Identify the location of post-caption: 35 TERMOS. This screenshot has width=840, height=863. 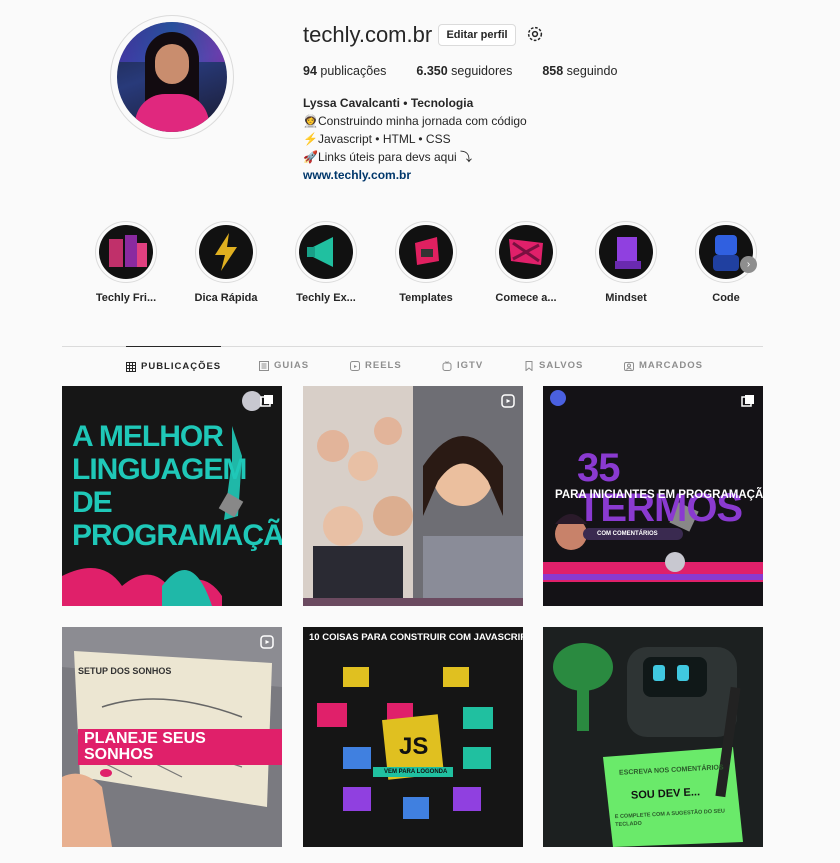
(660, 488).